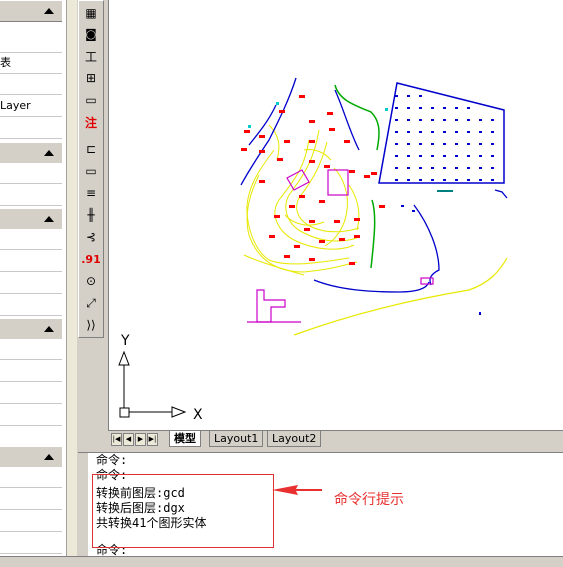  What do you see at coordinates (128, 439) in the screenshot?
I see `prev-tab-icon: ◀` at bounding box center [128, 439].